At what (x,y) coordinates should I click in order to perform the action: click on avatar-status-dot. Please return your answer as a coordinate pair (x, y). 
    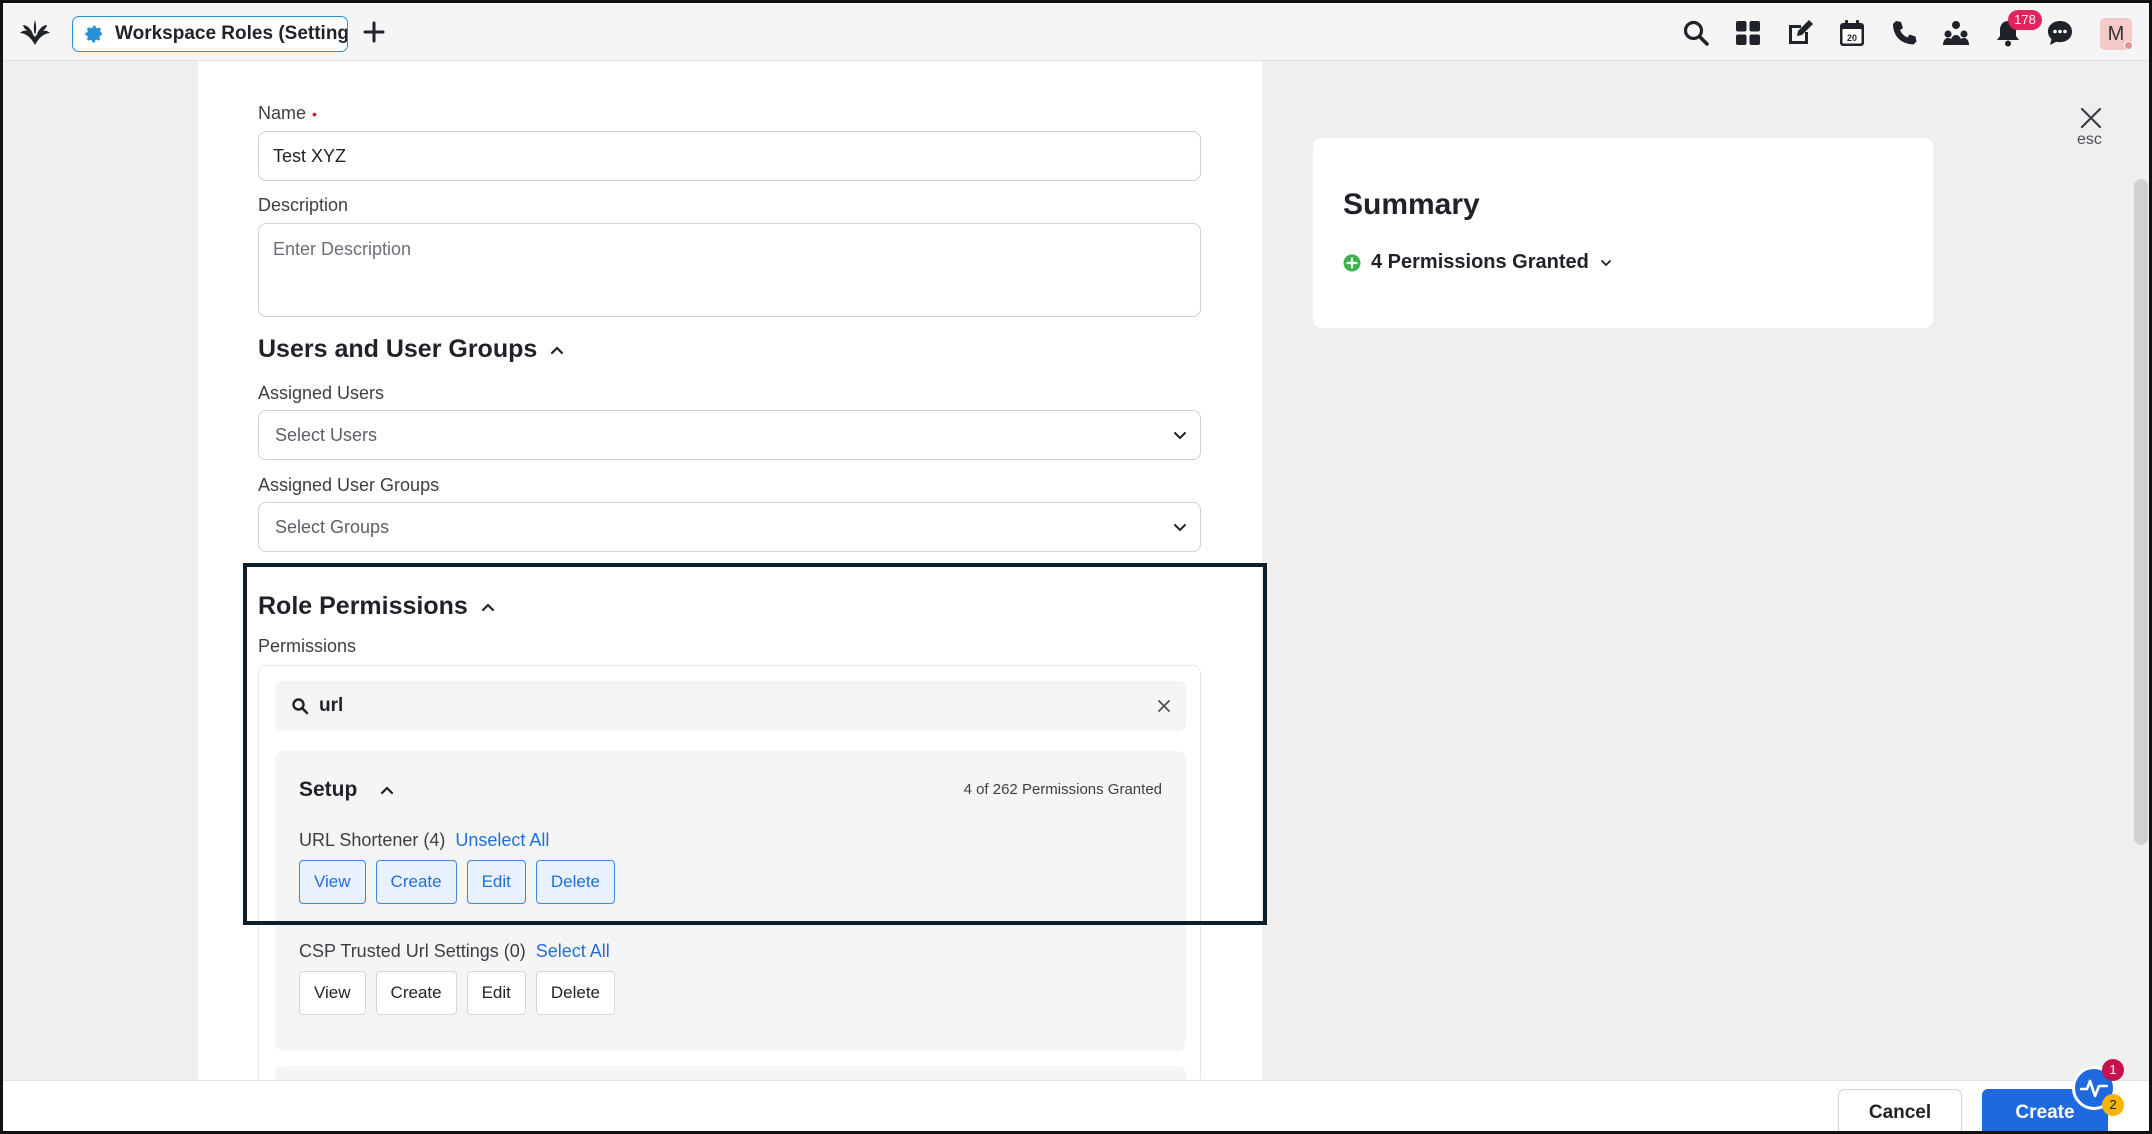
    Looking at the image, I should click on (2128, 45).